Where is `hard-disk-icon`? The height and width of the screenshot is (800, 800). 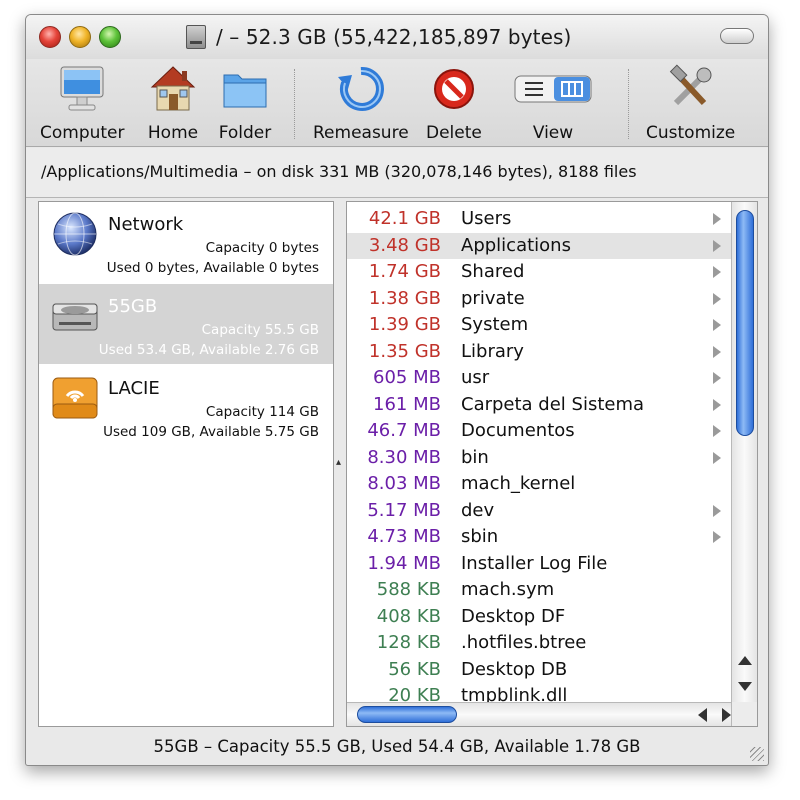
hard-disk-icon is located at coordinates (75, 316).